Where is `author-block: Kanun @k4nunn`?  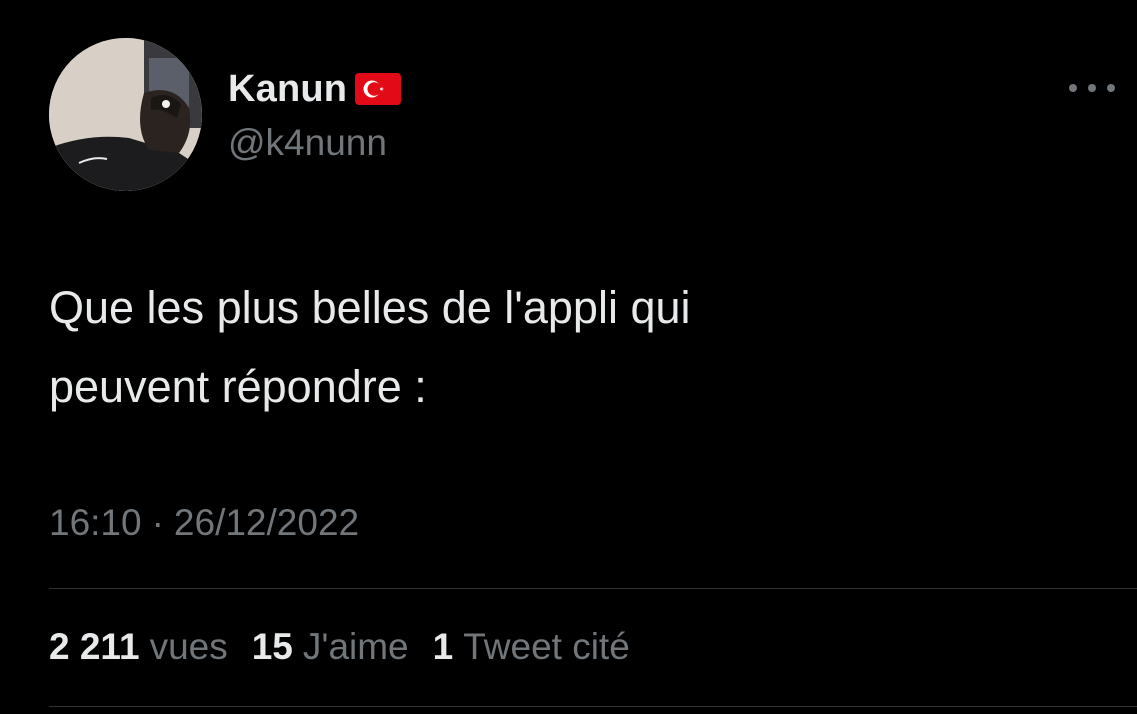
author-block: Kanun @k4nunn is located at coordinates (315, 115).